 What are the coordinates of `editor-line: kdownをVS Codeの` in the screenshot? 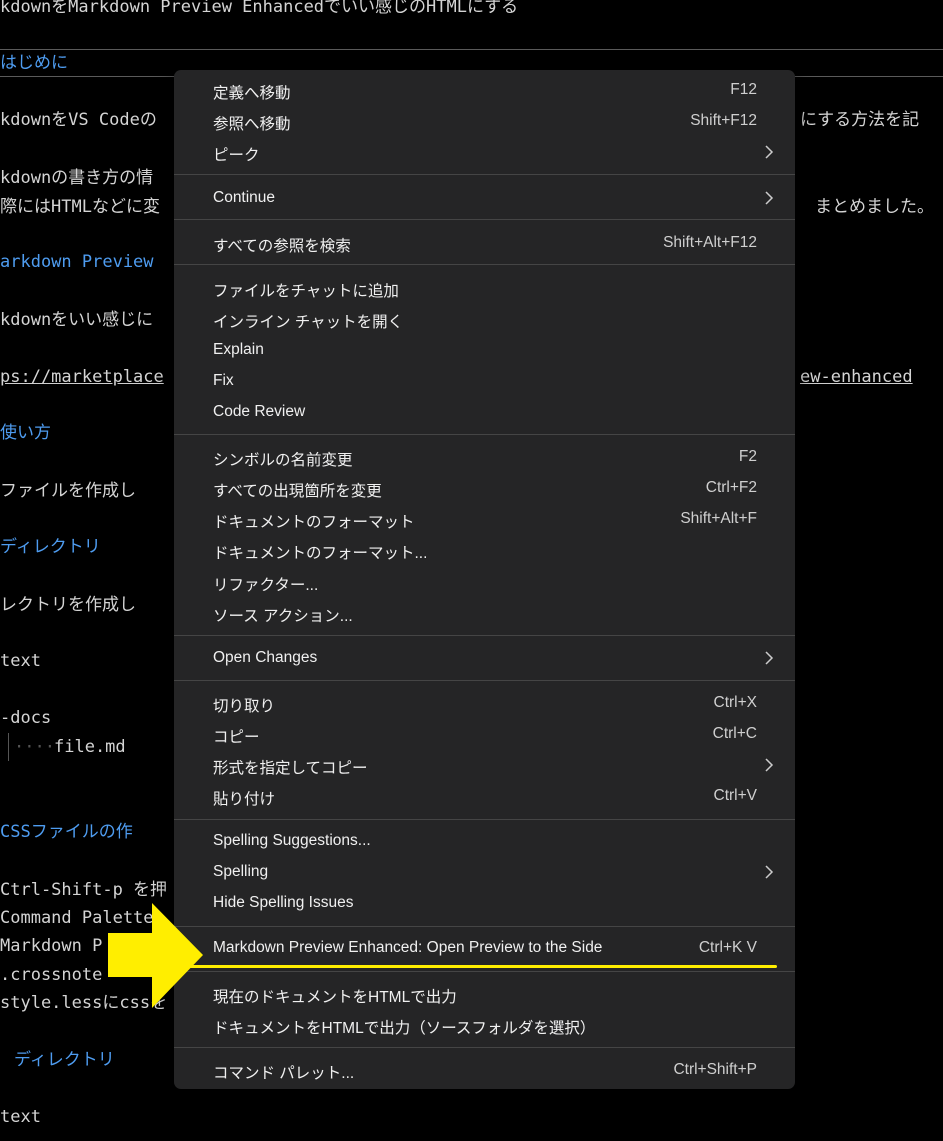 It's located at (78, 120).